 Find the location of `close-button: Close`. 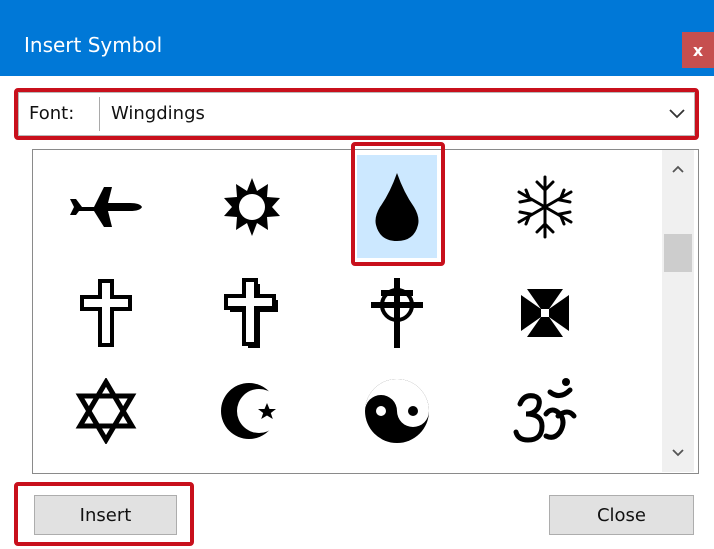

close-button: Close is located at coordinates (621, 515).